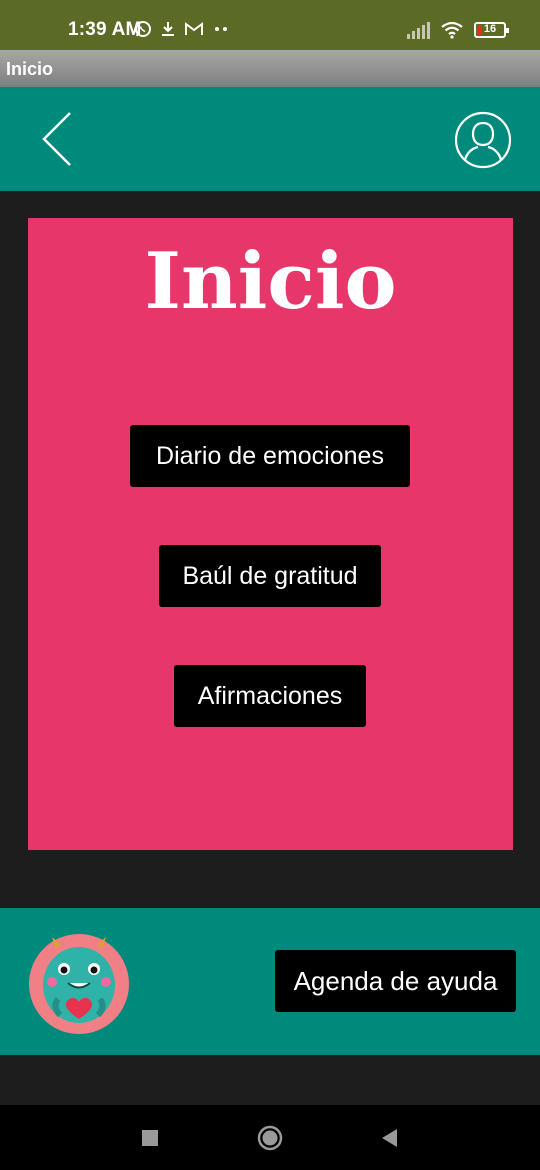  What do you see at coordinates (452, 30) in the screenshot?
I see `wifi-icon` at bounding box center [452, 30].